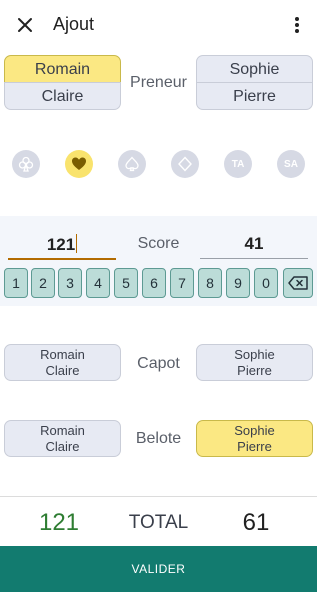  What do you see at coordinates (62, 69) in the screenshot?
I see `taker-player-romain: Romain` at bounding box center [62, 69].